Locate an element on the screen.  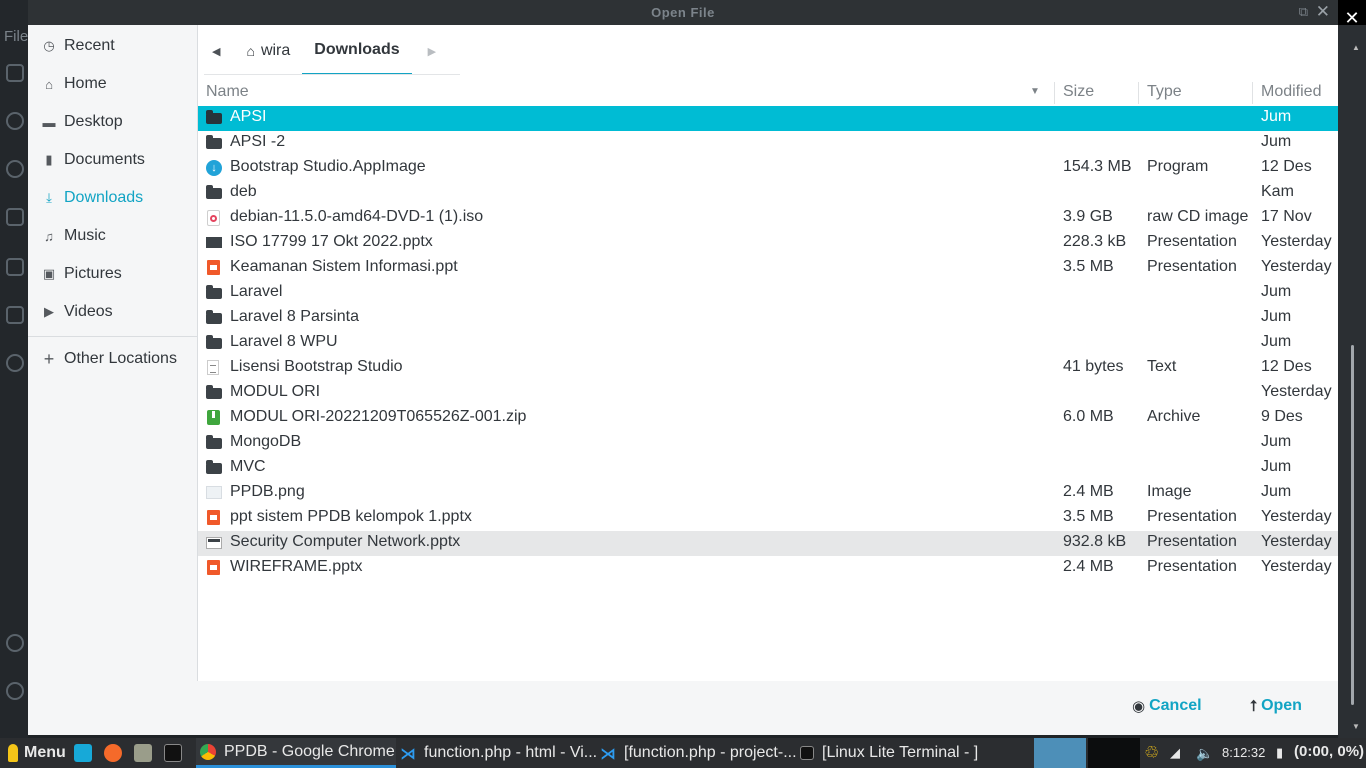
sidebar-item-music: ♫ Music is located at coordinates (113, 236).